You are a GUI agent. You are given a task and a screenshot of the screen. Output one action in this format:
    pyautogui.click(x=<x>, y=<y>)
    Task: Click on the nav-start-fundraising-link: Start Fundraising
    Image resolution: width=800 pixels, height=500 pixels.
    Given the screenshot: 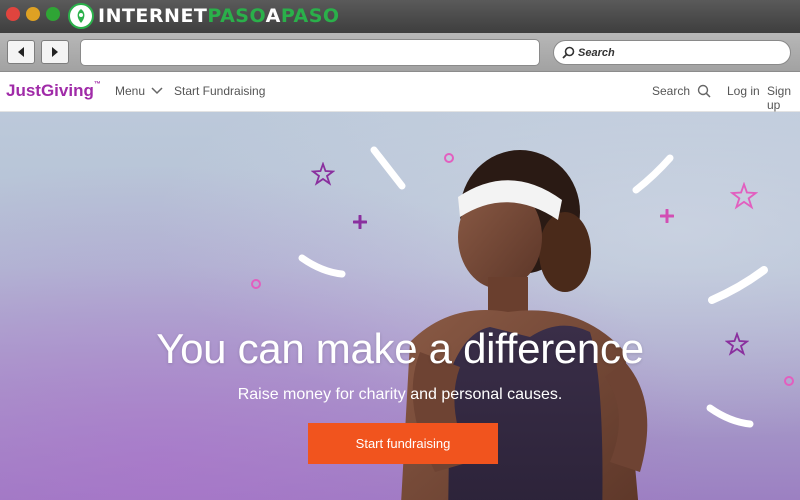 What is the action you would take?
    pyautogui.click(x=219, y=91)
    